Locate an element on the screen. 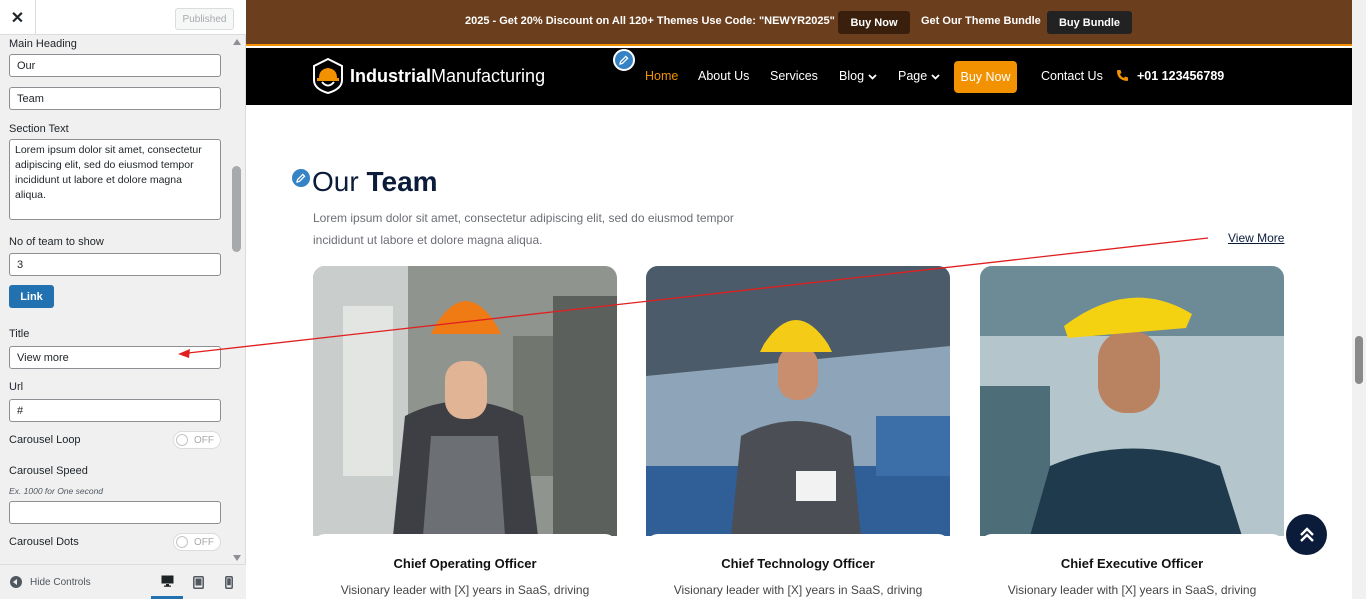 The height and width of the screenshot is (599, 1366). carousel-loop-toggle: OFF is located at coordinates (197, 440).